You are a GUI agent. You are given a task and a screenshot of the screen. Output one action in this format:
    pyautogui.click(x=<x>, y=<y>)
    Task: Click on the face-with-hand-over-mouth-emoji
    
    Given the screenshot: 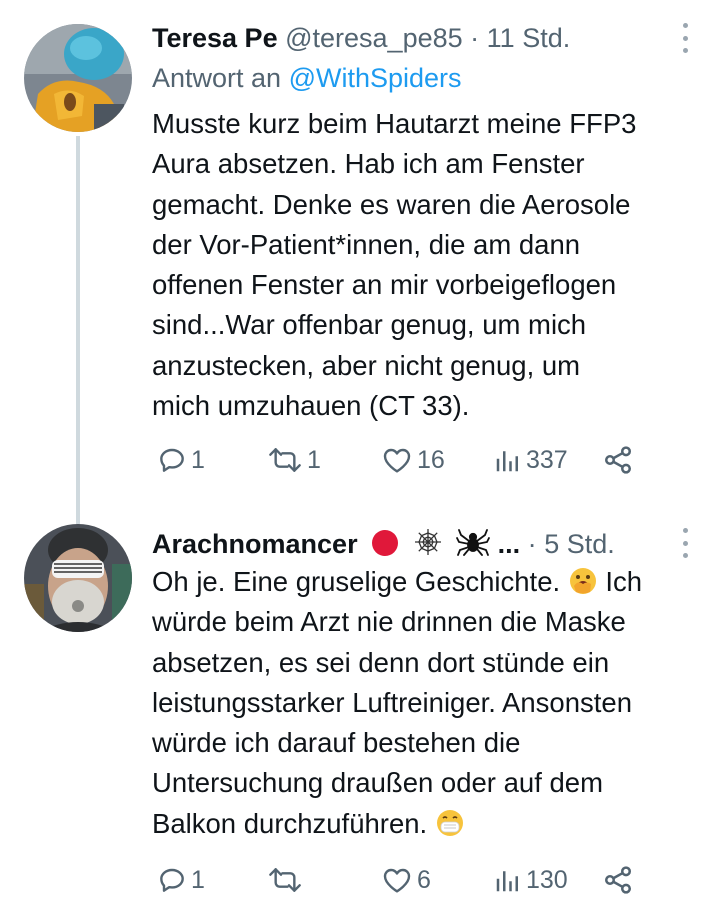 What is the action you would take?
    pyautogui.click(x=582, y=581)
    